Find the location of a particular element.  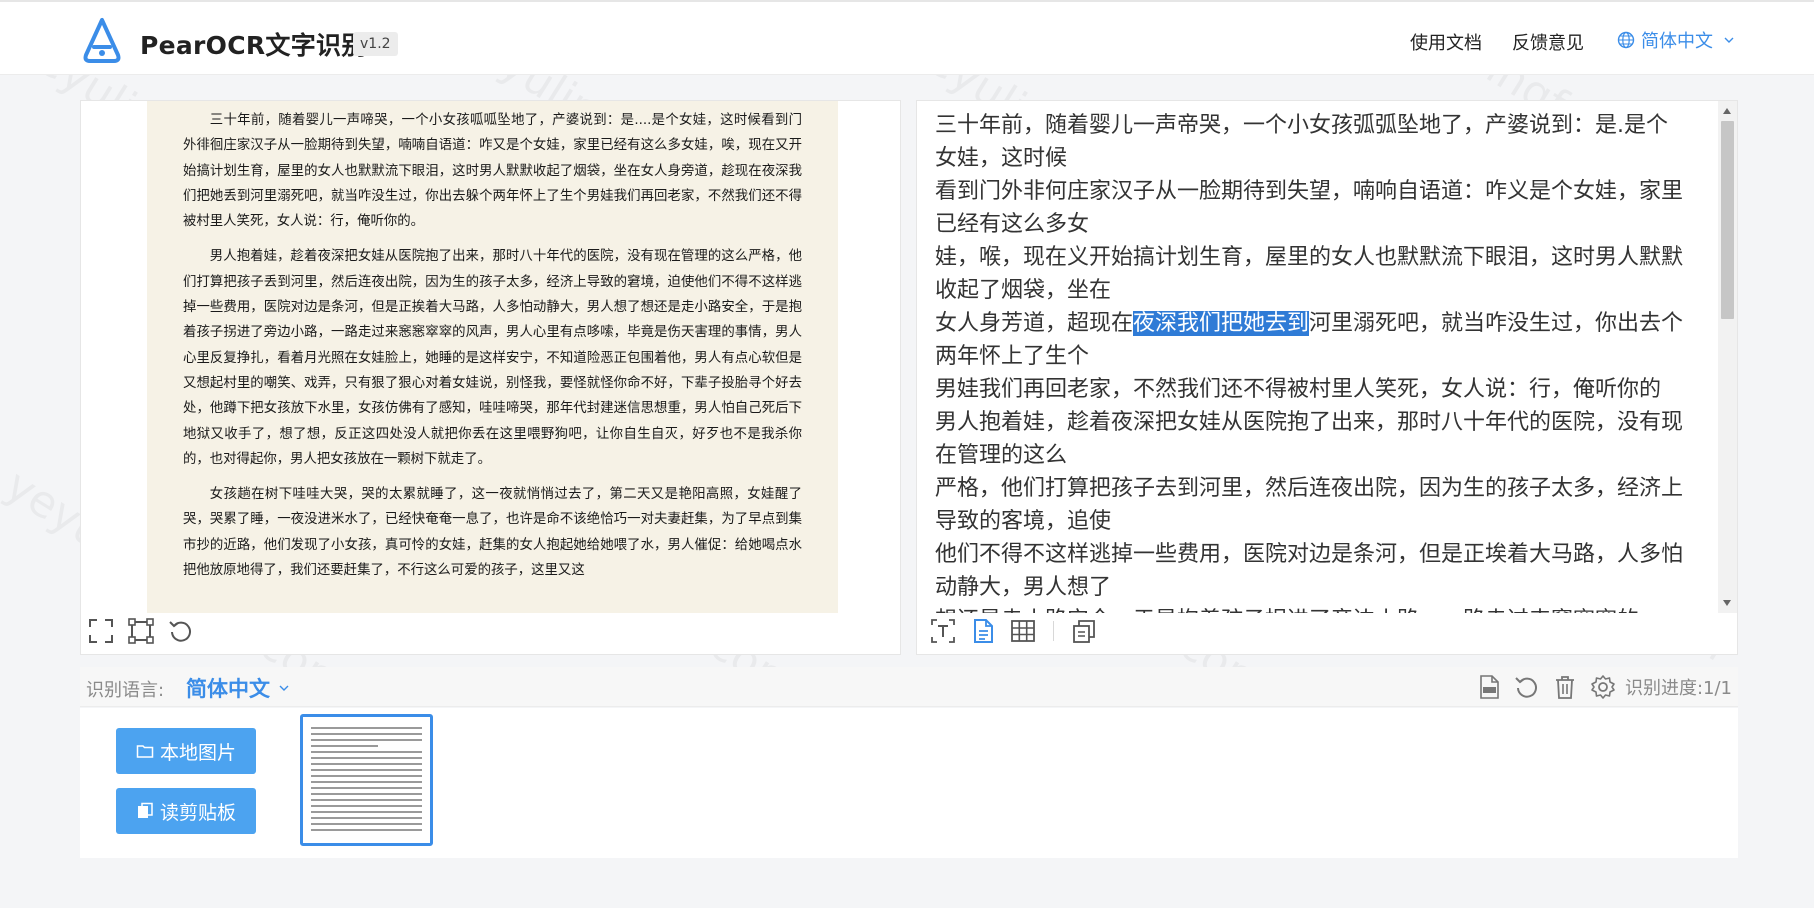

vertical-scrollbar is located at coordinates (1727, 357).